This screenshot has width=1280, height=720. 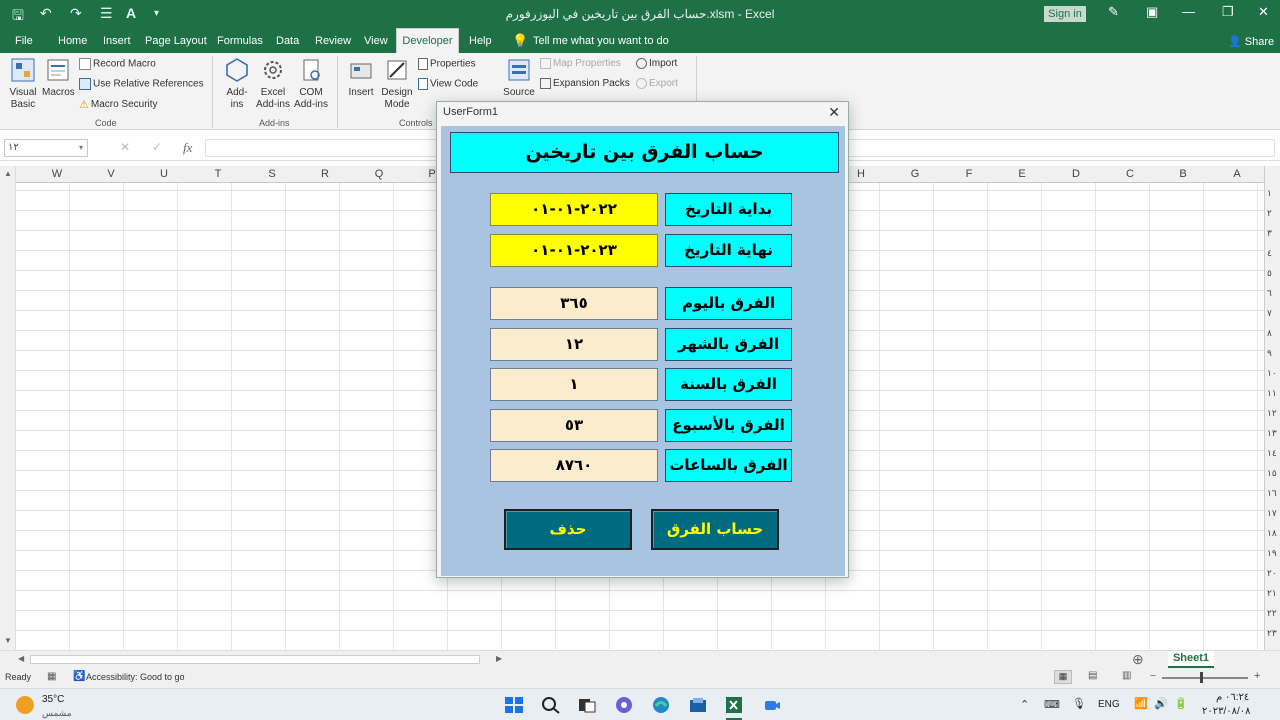 What do you see at coordinates (1138, 659) in the screenshot?
I see `new-sheet-icon: ⊕` at bounding box center [1138, 659].